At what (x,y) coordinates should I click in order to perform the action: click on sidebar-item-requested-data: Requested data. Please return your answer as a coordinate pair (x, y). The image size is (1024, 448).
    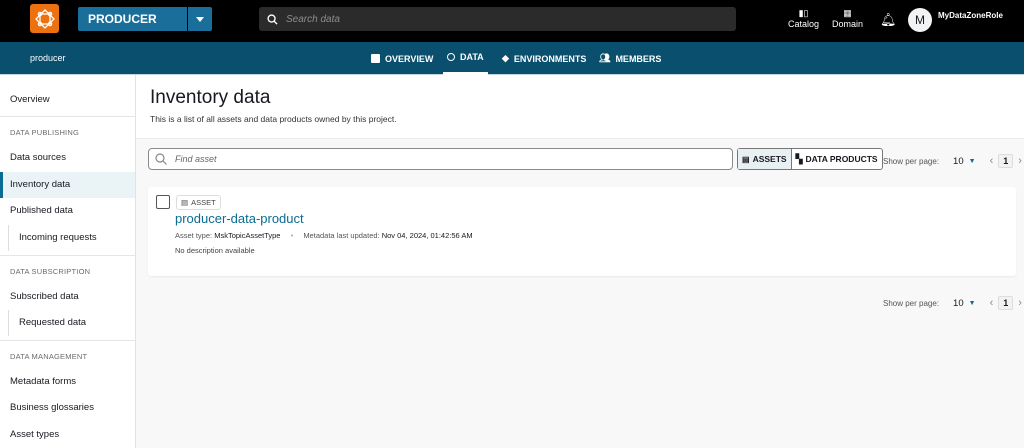
    Looking at the image, I should click on (67, 323).